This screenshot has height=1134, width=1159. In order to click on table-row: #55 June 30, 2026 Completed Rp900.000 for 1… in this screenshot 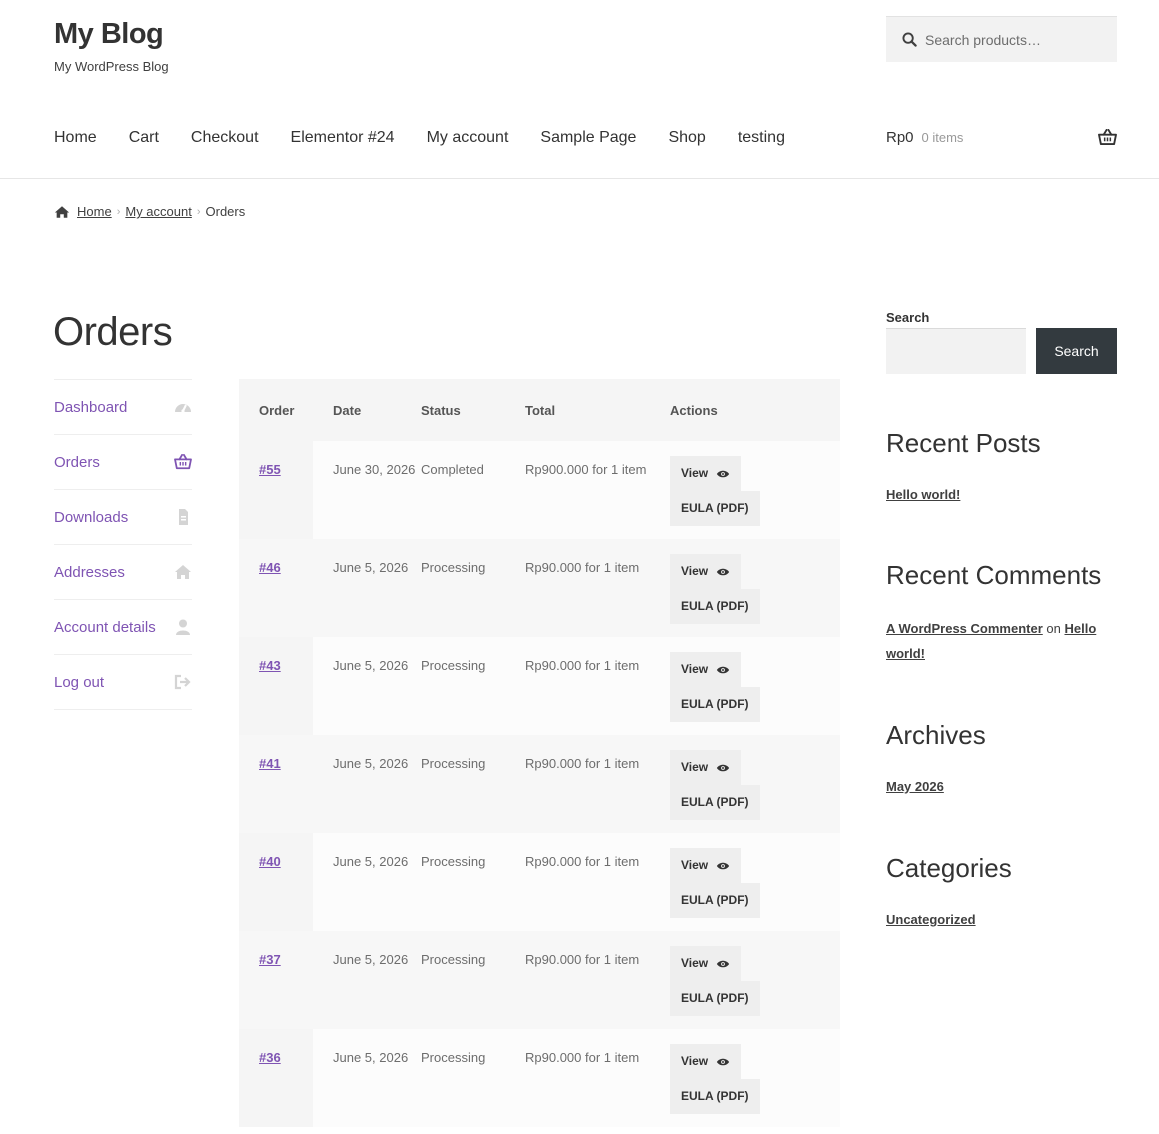, I will do `click(539, 490)`.